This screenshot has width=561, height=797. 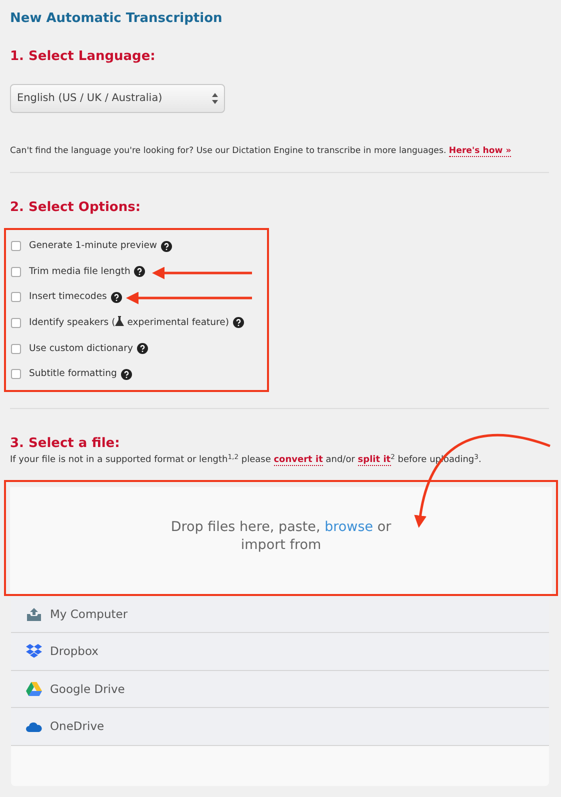 I want to click on page-title: New Automatic Transcription, so click(x=116, y=19).